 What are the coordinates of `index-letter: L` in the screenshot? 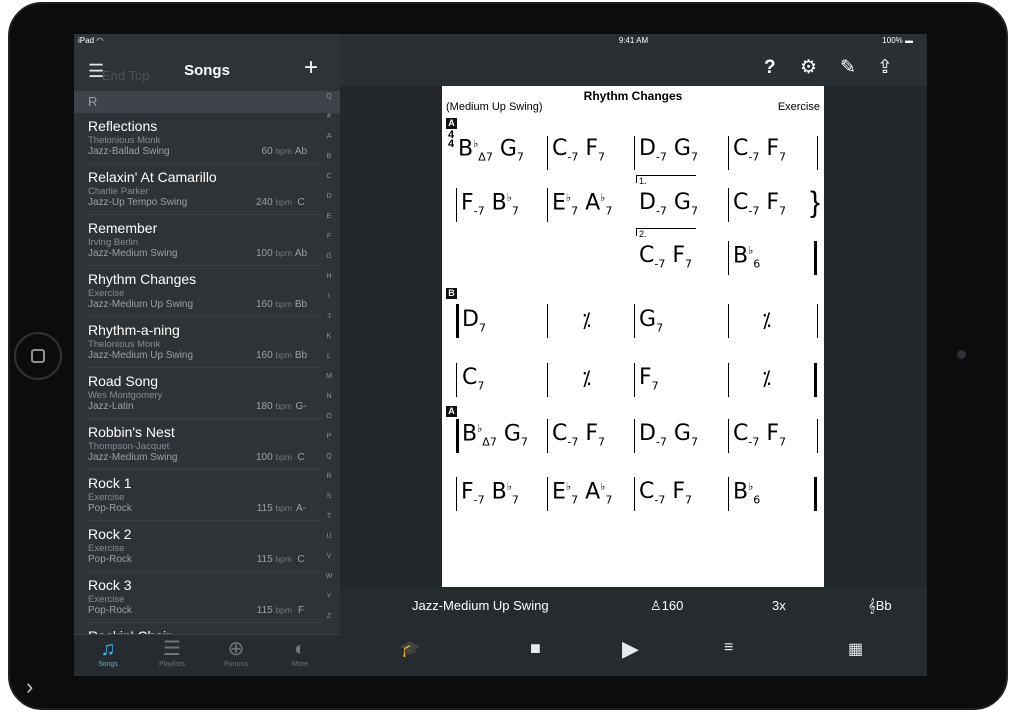 It's located at (329, 356).